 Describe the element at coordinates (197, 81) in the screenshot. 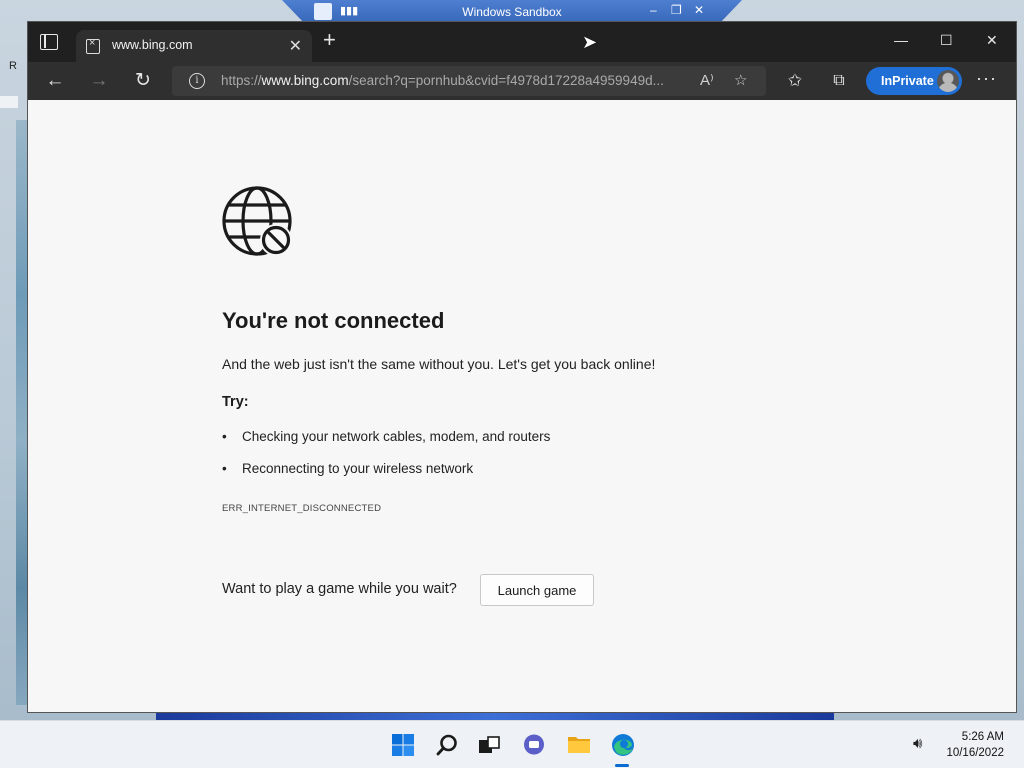

I see `site-info-icon: i` at that location.